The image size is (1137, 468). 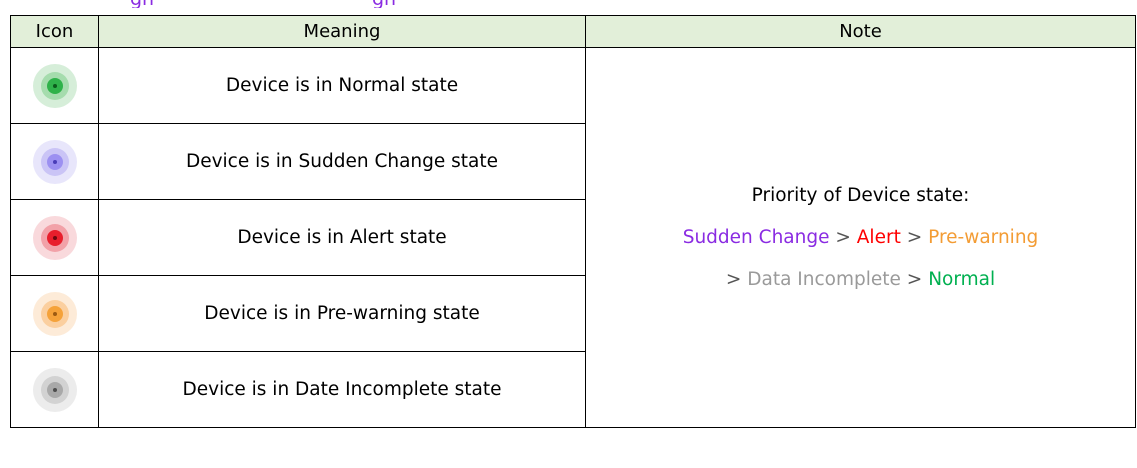 I want to click on cropped-heading-fragment-2: gh, so click(x=384, y=4).